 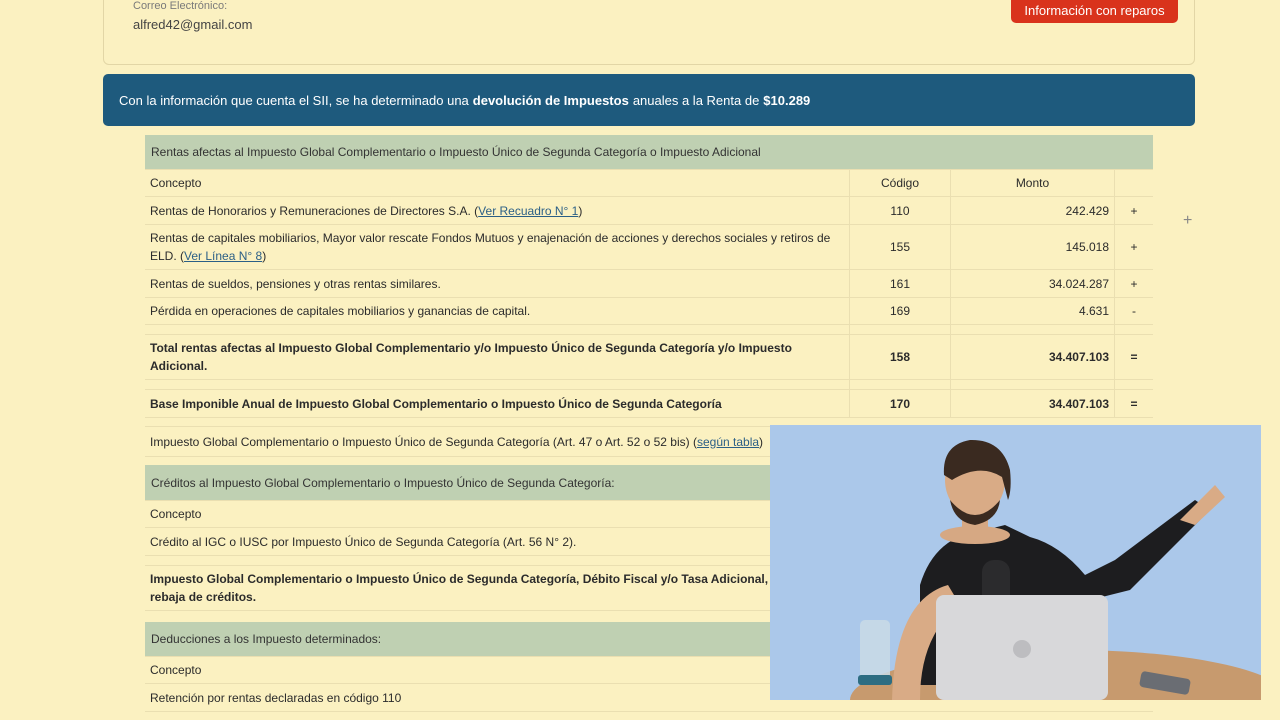 What do you see at coordinates (696, 100) in the screenshot?
I see `banner-text-mid: anuales a la Renta de` at bounding box center [696, 100].